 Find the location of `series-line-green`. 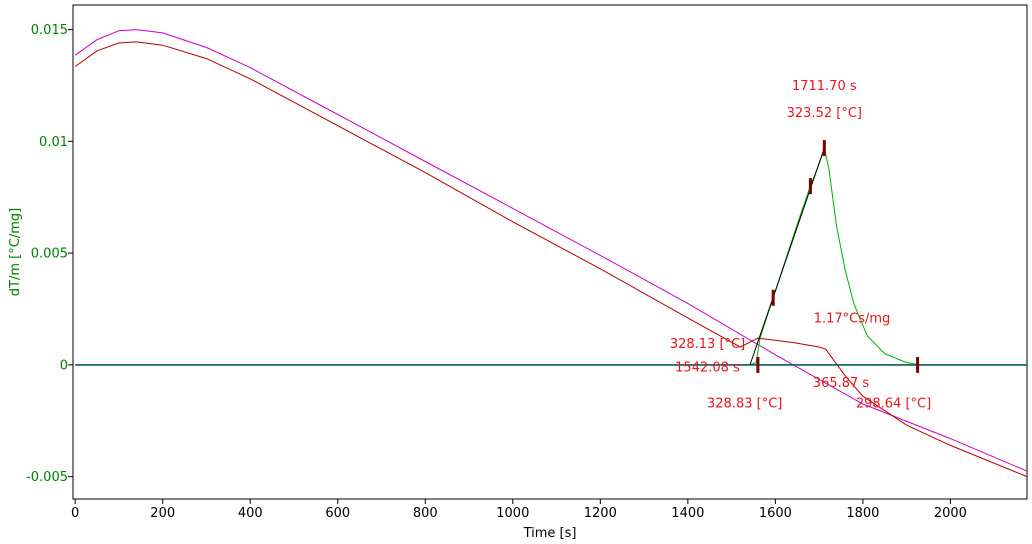

series-line-green is located at coordinates (834, 256).